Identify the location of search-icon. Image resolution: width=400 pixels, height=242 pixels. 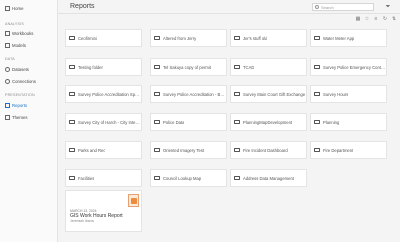
(317, 7).